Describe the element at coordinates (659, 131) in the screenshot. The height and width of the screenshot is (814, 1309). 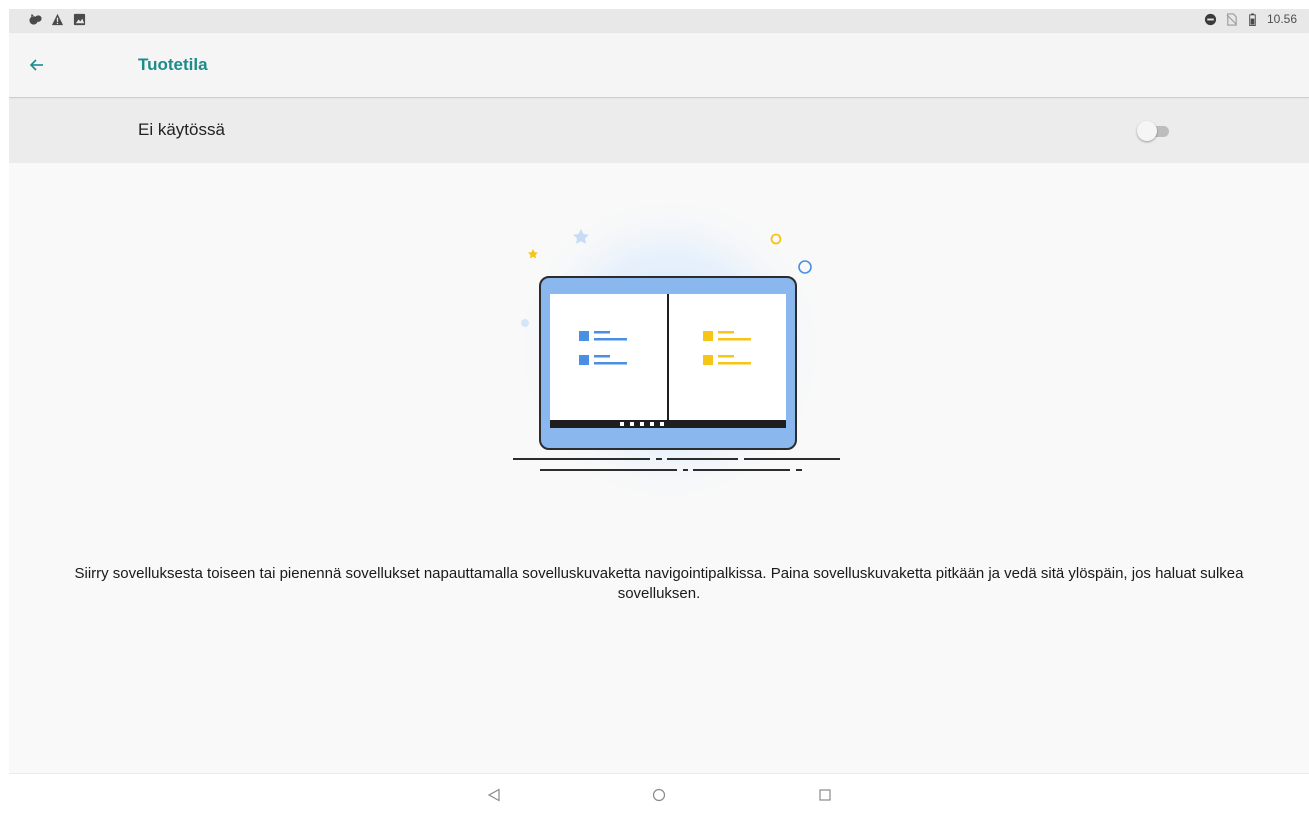
I see `product-mode-toggle-row: Ei käytössä` at that location.